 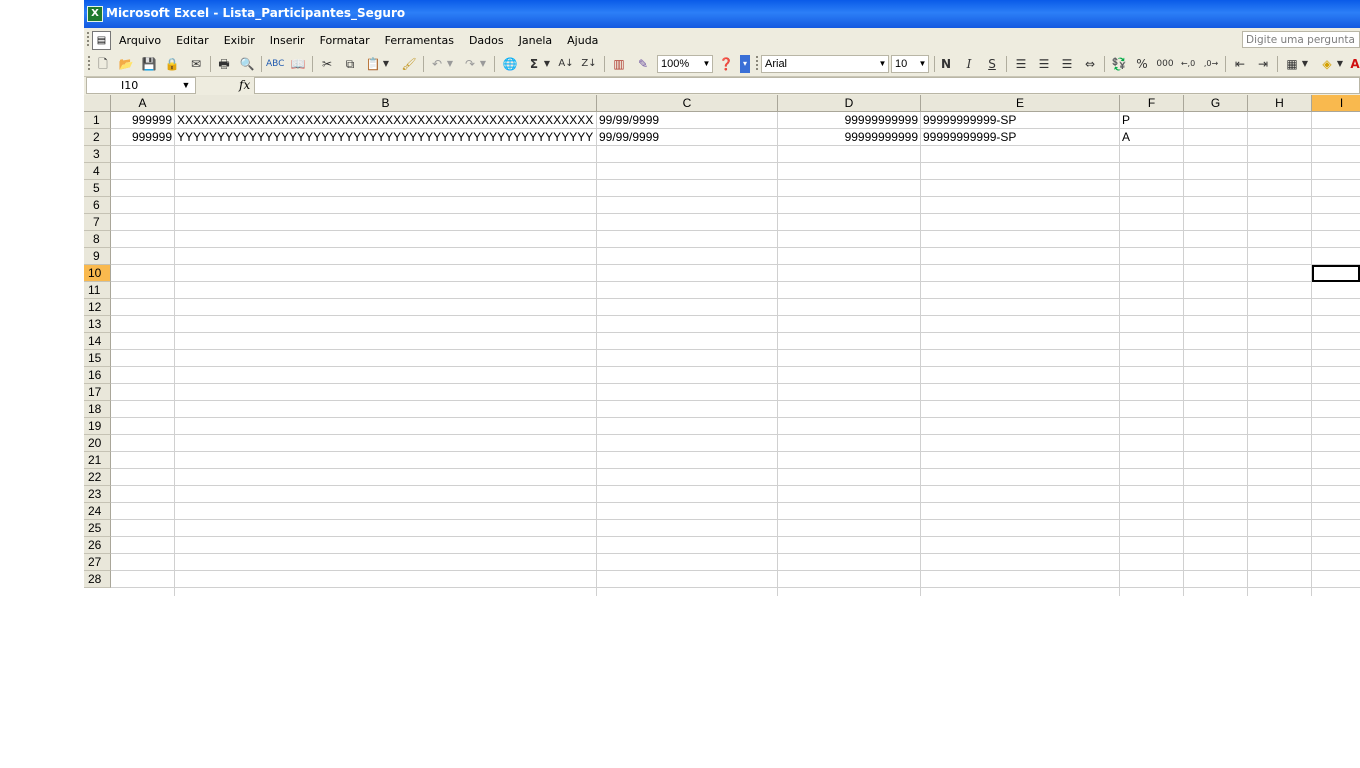 What do you see at coordinates (97, 324) in the screenshot?
I see `row-header-13: 13` at bounding box center [97, 324].